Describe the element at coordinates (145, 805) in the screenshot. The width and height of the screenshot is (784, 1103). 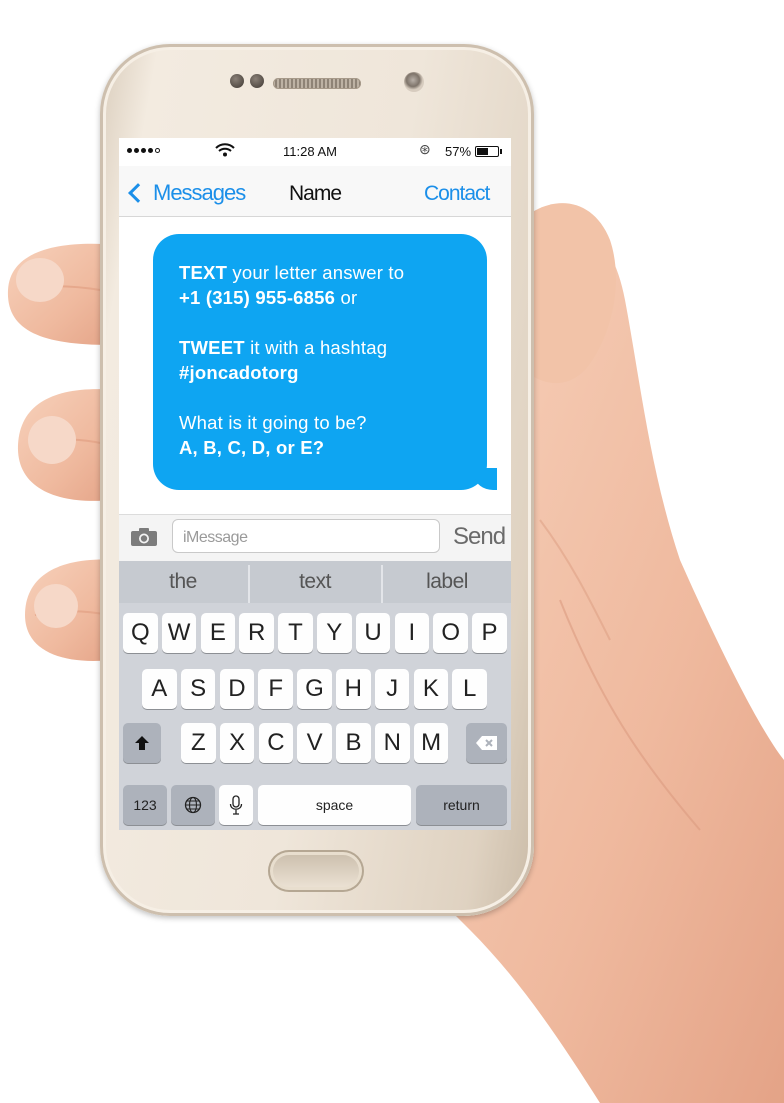
I see `numbers-key: 123` at that location.